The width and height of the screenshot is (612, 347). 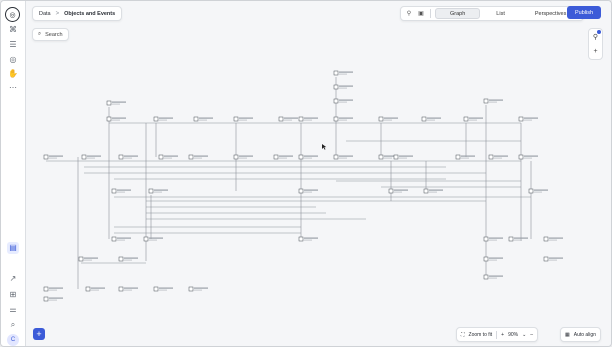 What do you see at coordinates (584, 334) in the screenshot?
I see `auto-align-label: Auto align` at bounding box center [584, 334].